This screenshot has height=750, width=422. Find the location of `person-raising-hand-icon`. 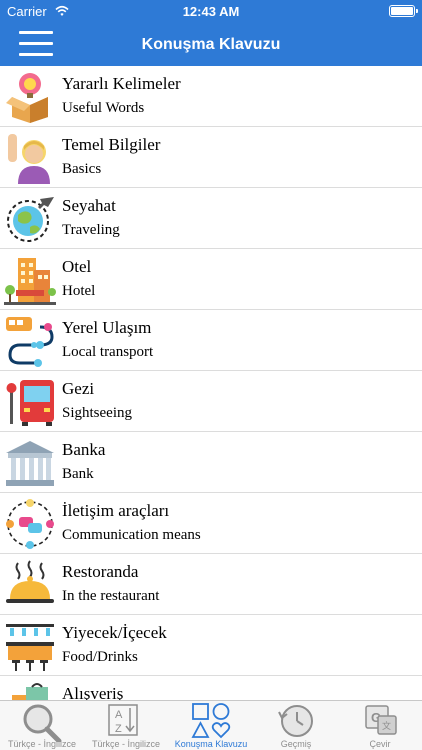

person-raising-hand-icon is located at coordinates (29, 159).